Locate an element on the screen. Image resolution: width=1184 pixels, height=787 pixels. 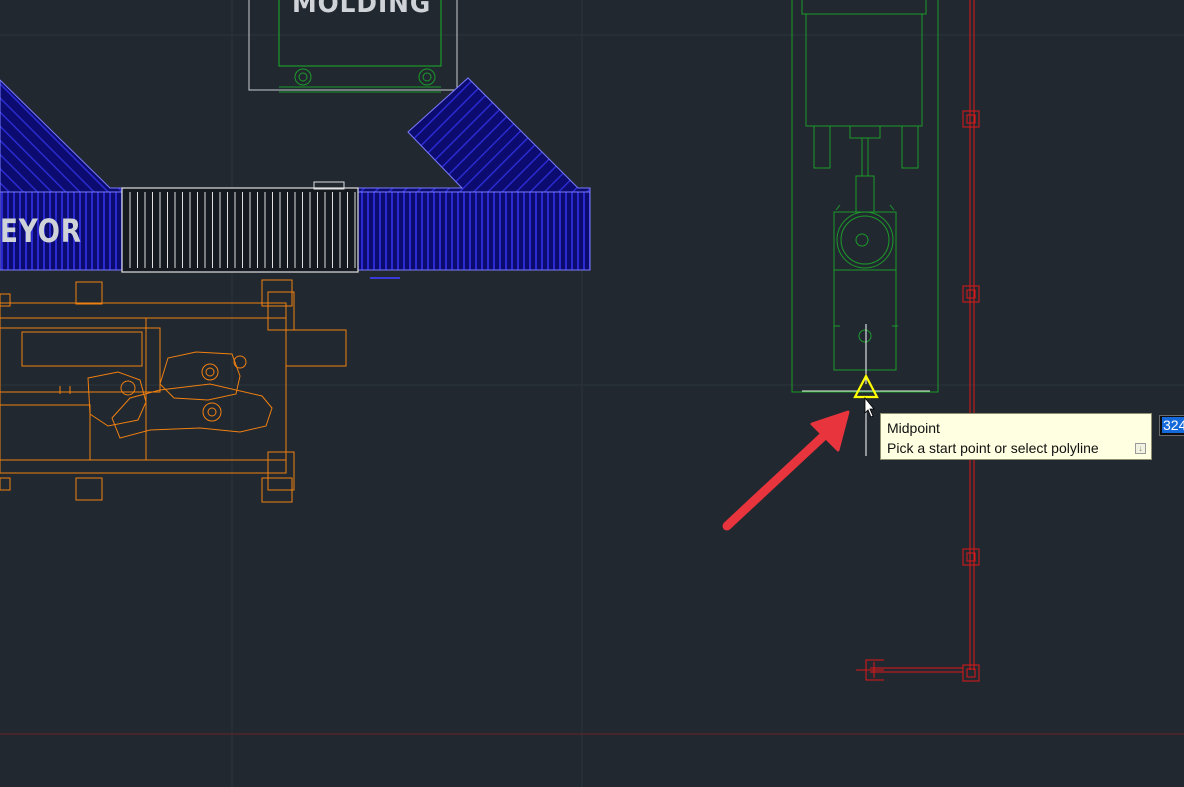
snap-mode-text: Midpoint is located at coordinates (913, 428).